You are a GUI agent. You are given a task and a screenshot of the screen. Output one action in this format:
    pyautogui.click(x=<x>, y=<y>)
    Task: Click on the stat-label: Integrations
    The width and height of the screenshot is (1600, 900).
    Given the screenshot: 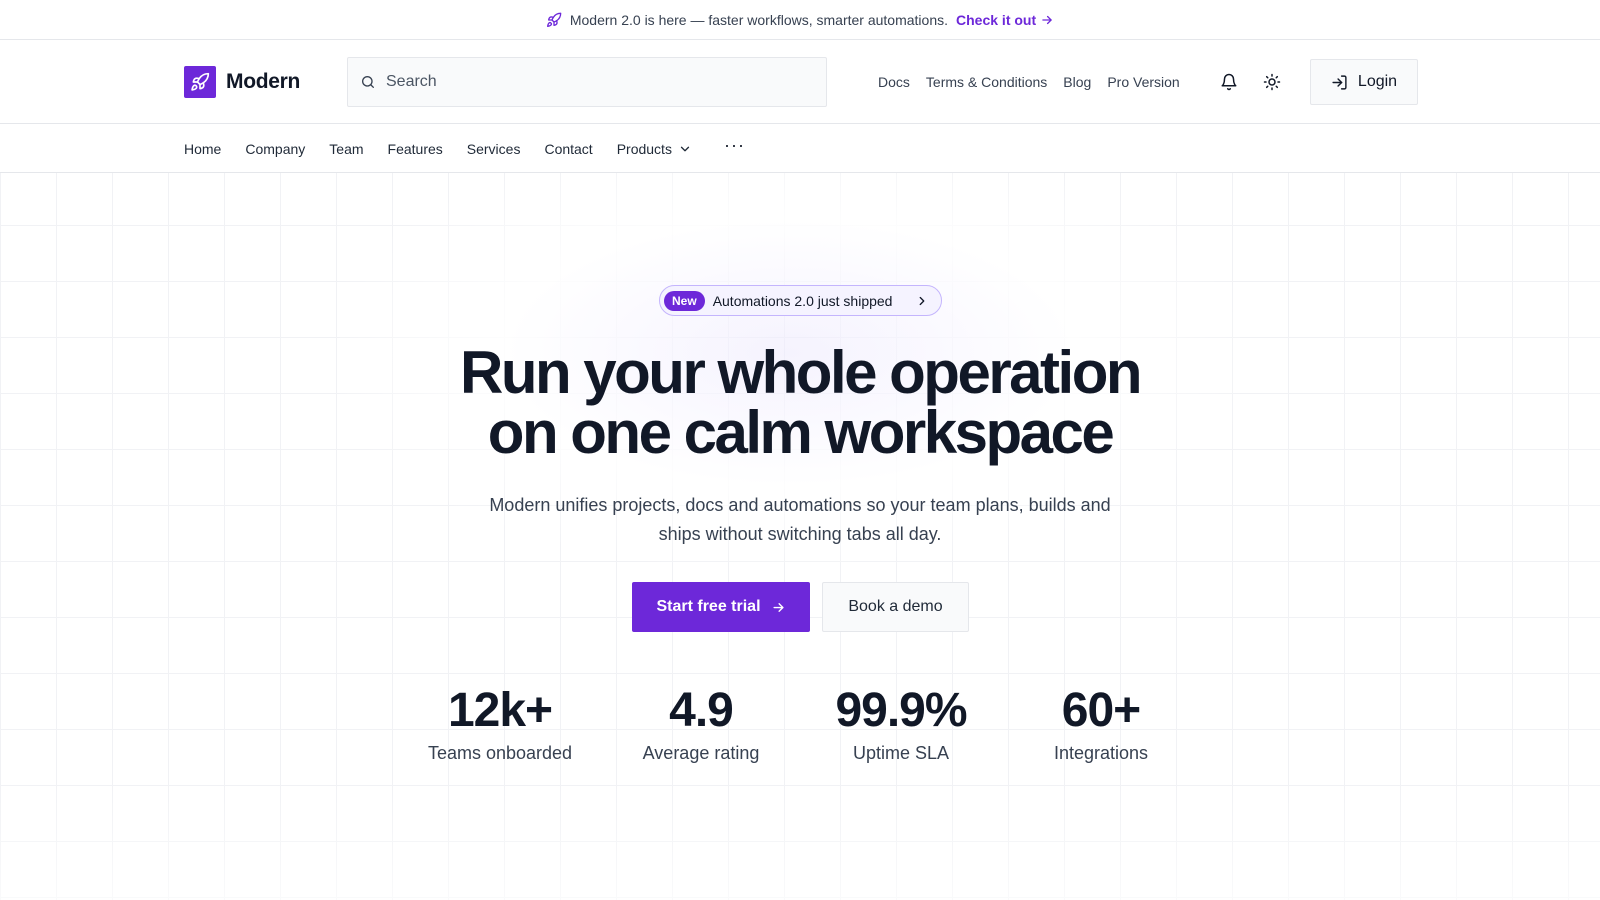 What is the action you would take?
    pyautogui.click(x=1101, y=753)
    